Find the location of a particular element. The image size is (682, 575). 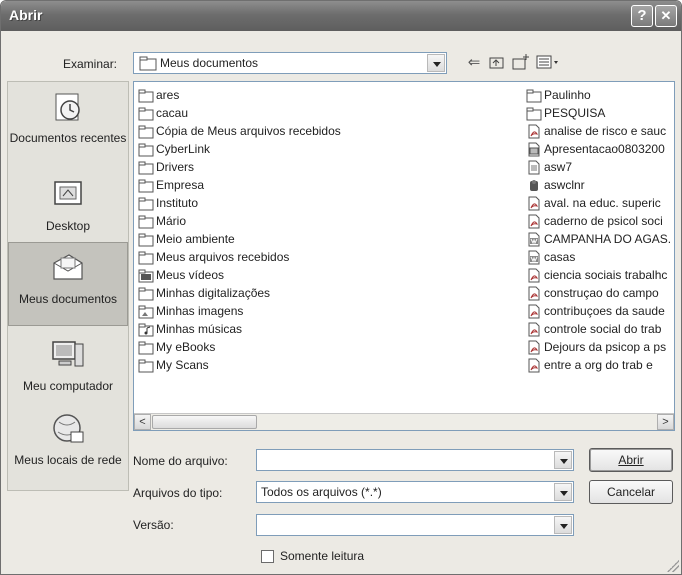

list-item: Empresa is located at coordinates (238, 185).